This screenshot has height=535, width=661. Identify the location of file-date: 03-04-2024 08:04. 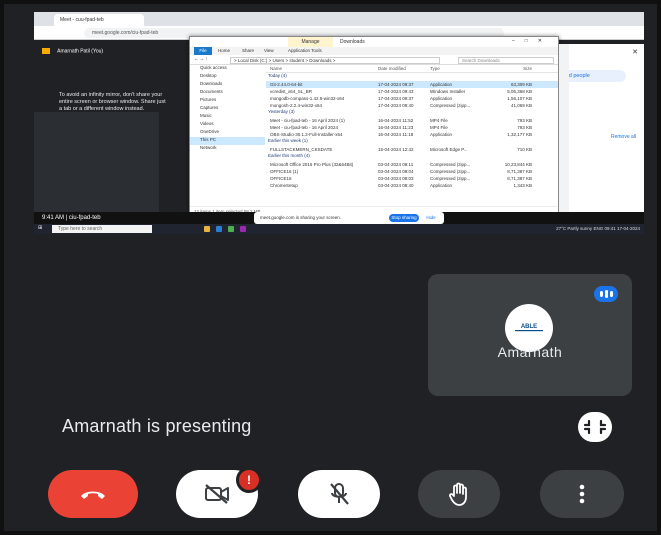
(396, 171).